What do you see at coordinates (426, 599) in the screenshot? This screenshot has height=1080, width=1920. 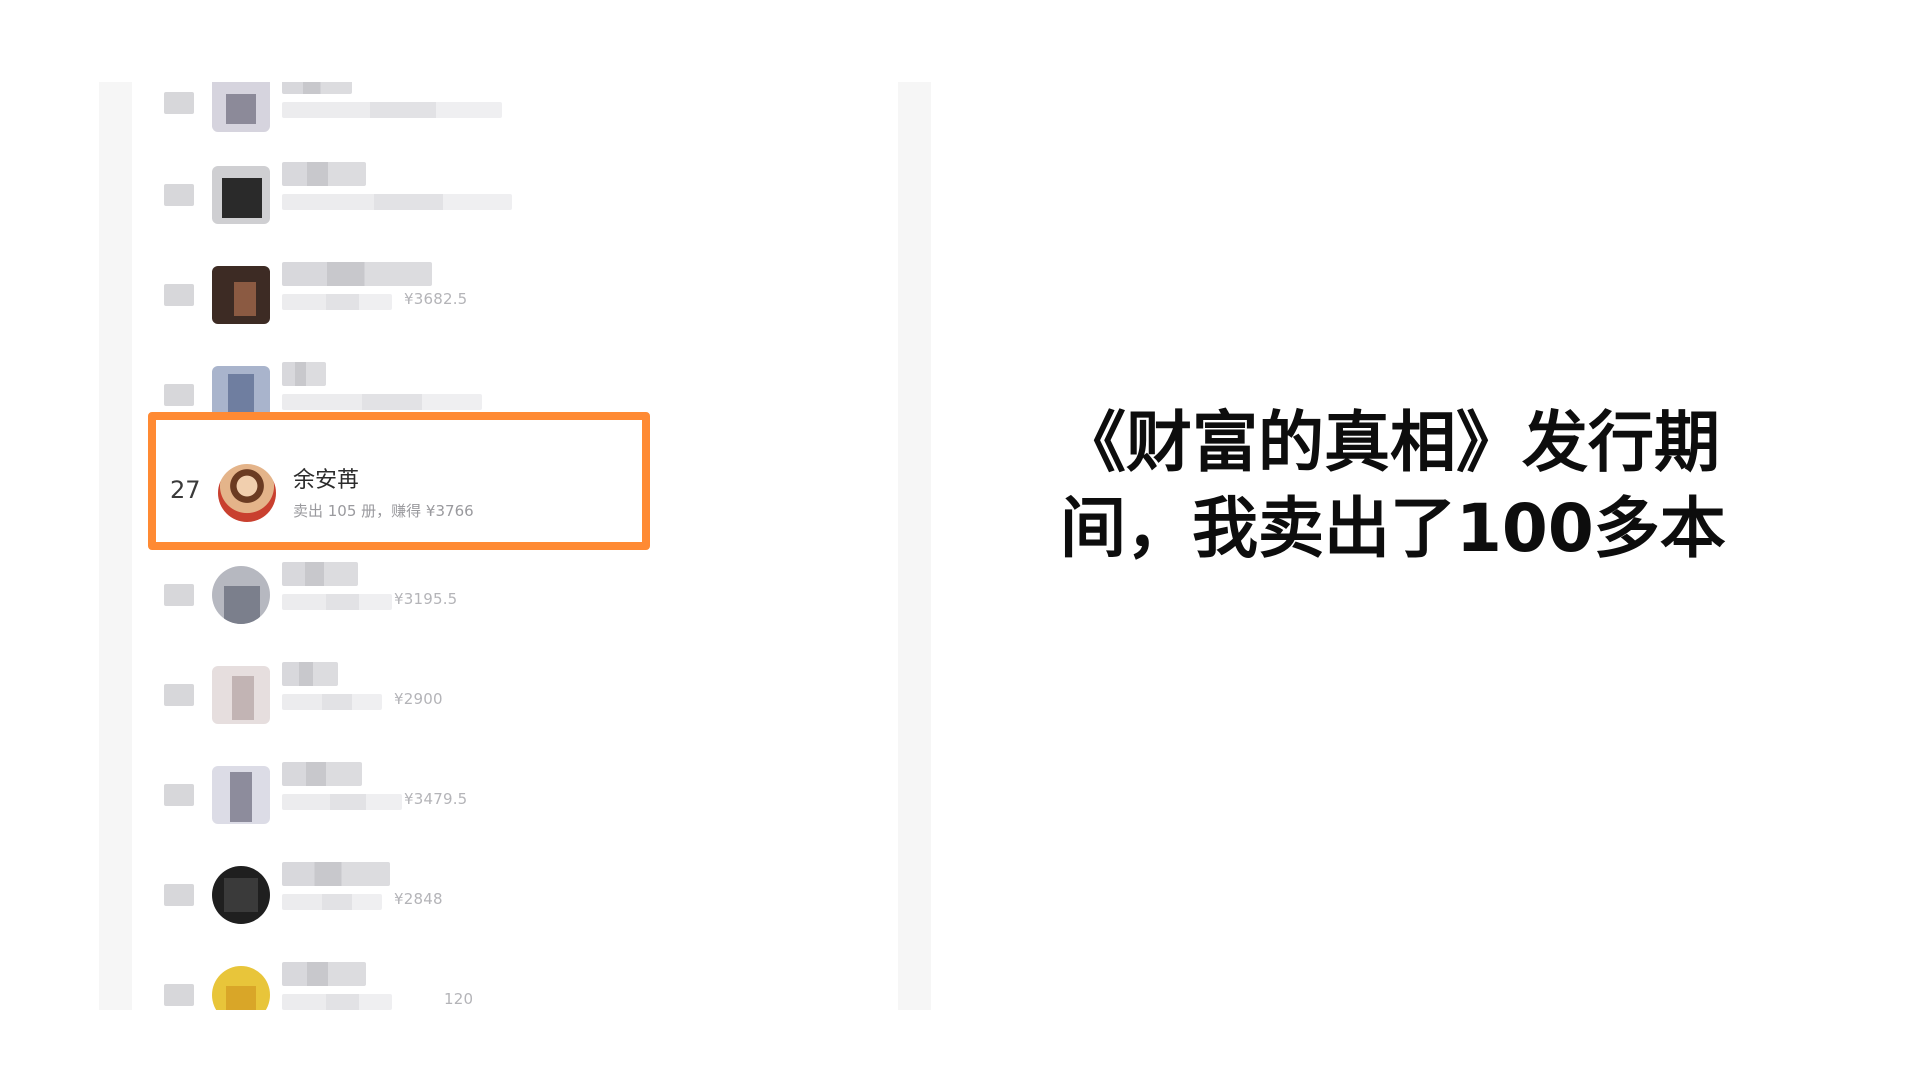 I see `earnings-partial: ¥3195.5` at bounding box center [426, 599].